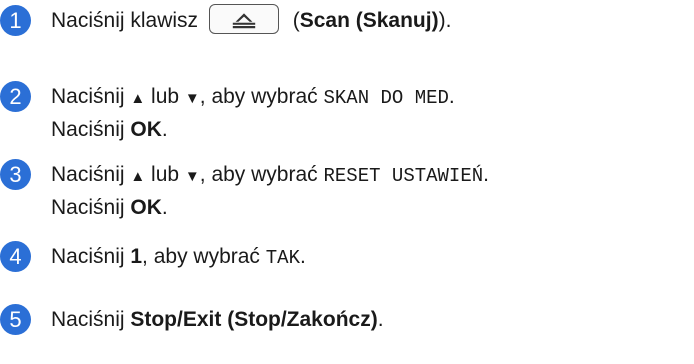 The width and height of the screenshot is (694, 364). I want to click on scan-key-icon, so click(243, 19).